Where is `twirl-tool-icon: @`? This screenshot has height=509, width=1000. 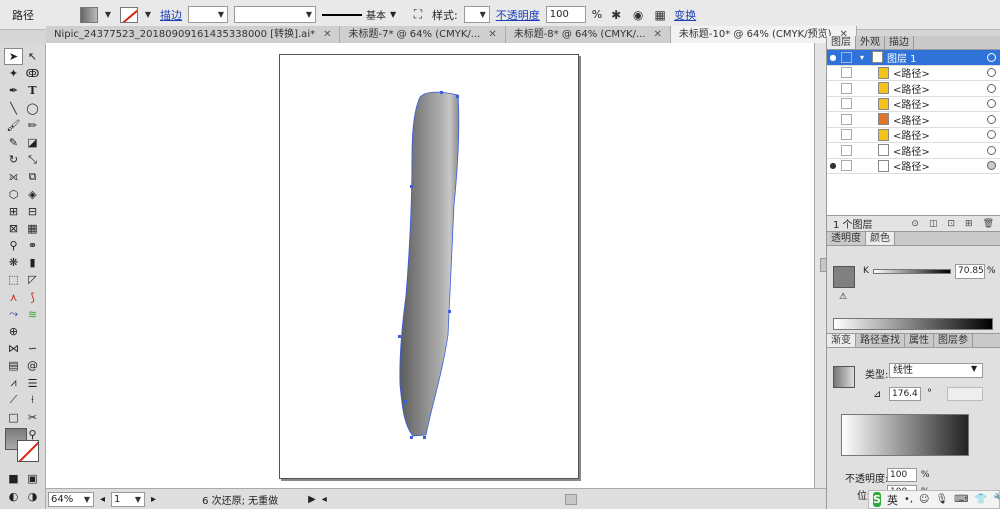
twirl-tool-icon: @ is located at coordinates (32, 365).